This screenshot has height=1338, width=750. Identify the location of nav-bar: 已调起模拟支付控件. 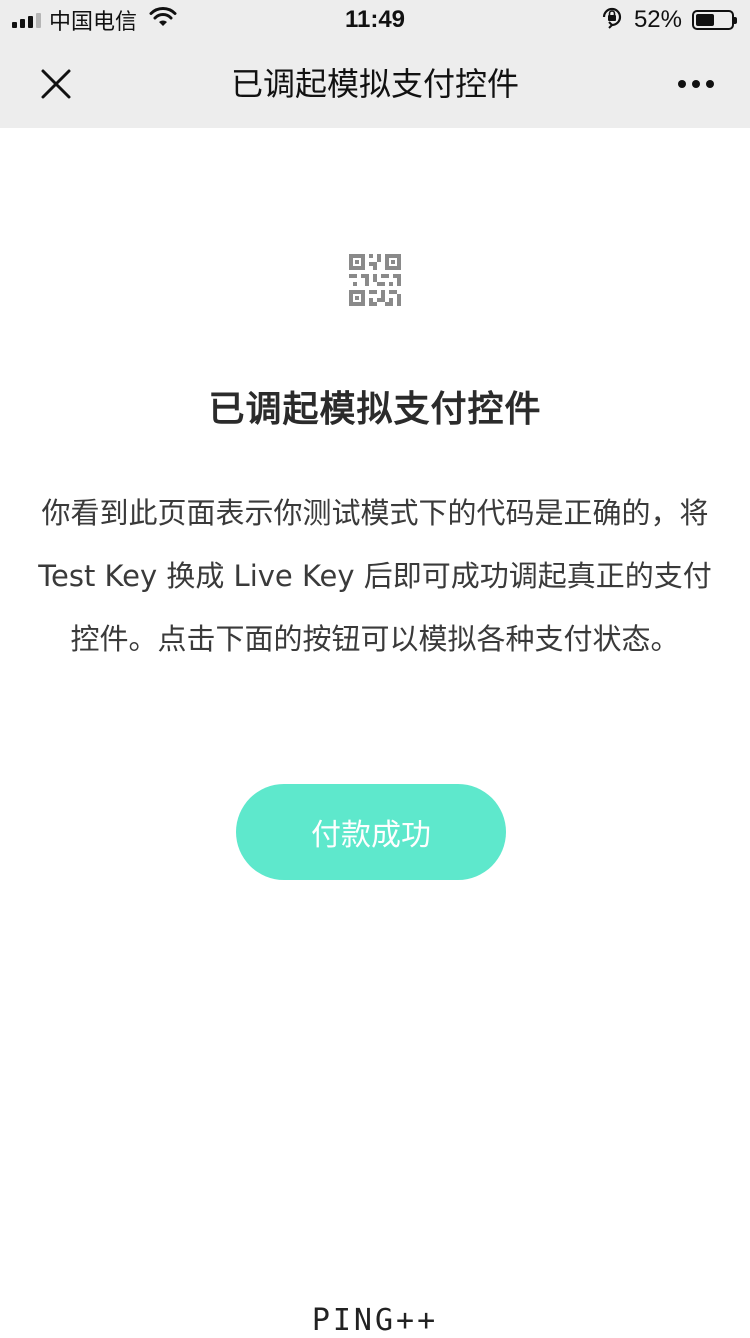
(375, 84).